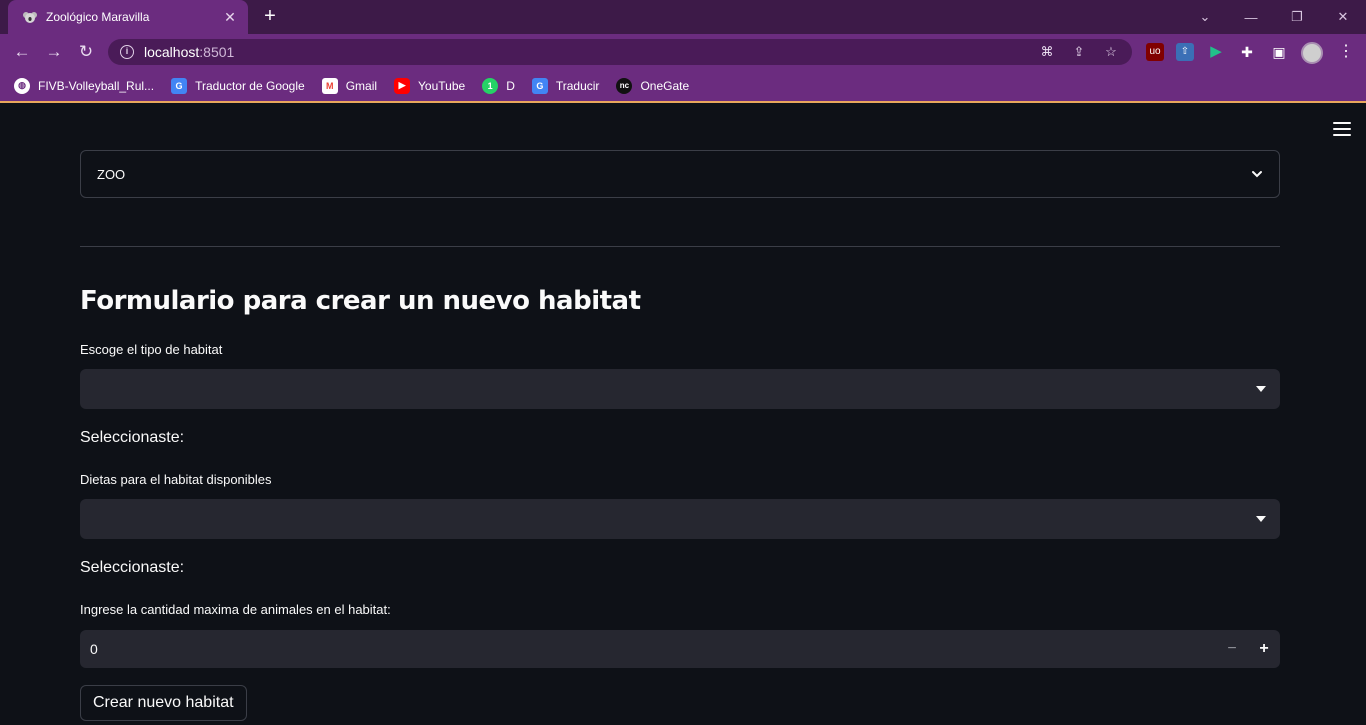  I want to click on bookmark-youtube: ▶ YouTube, so click(430, 85).